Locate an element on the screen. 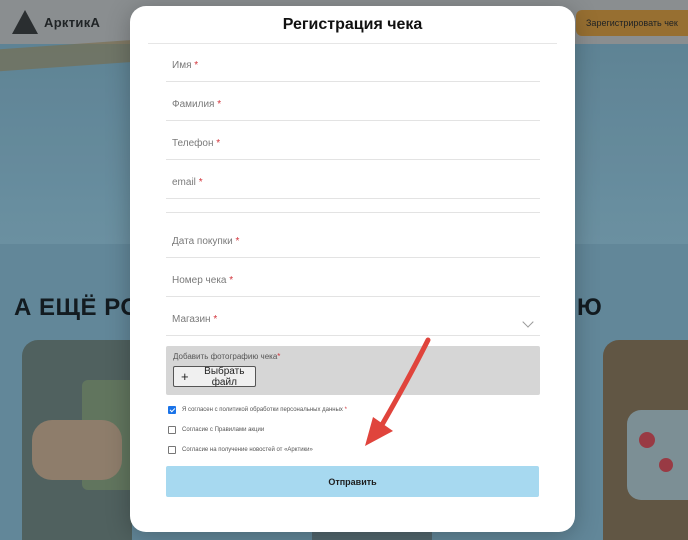  last-name-field: Фамилия * is located at coordinates (353, 110).